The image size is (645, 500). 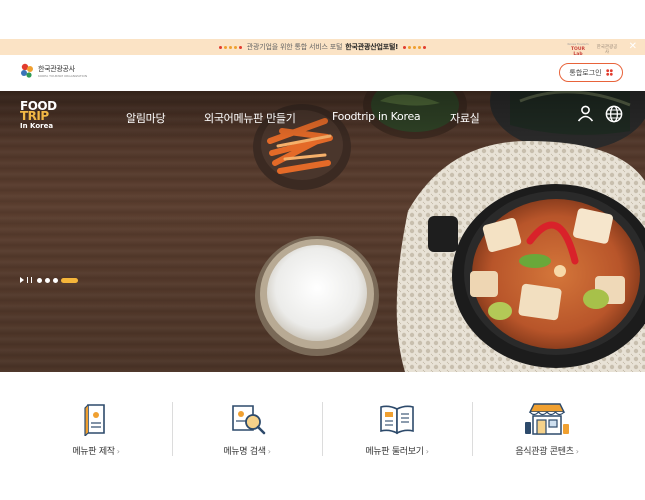 What do you see at coordinates (600, 114) in the screenshot?
I see `header-icons` at bounding box center [600, 114].